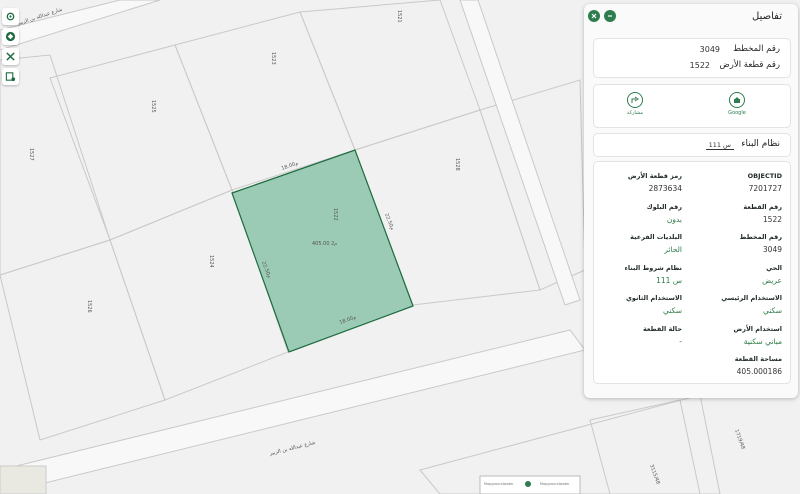  What do you see at coordinates (635, 99) in the screenshot?
I see `share-icon` at bounding box center [635, 99].